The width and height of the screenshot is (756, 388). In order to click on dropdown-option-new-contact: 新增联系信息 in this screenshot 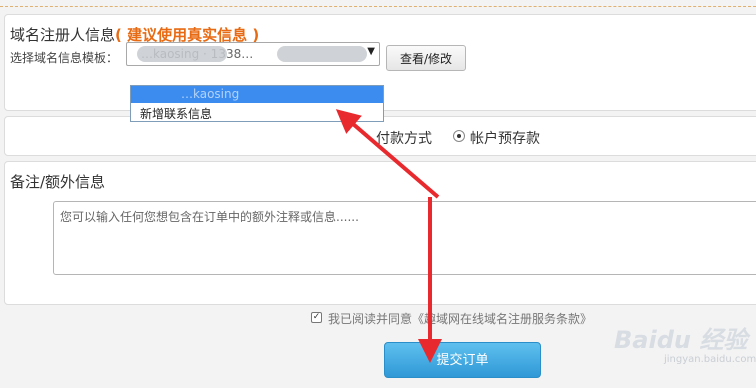, I will do `click(257, 112)`.